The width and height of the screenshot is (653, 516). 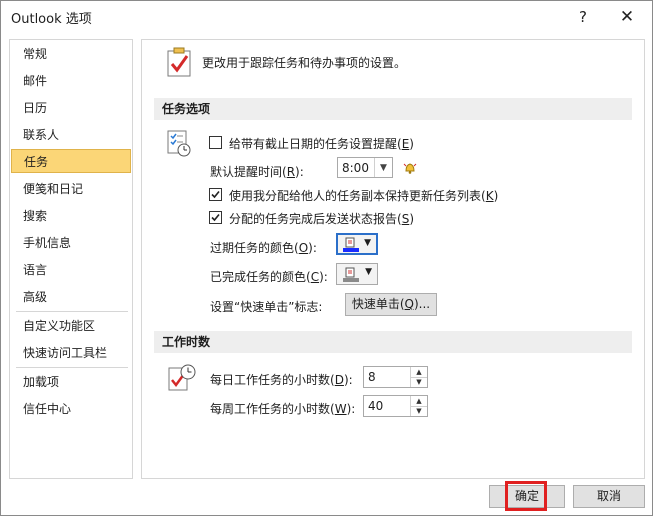 What do you see at coordinates (71, 108) in the screenshot?
I see `sidebar-item-calendar: 日历` at bounding box center [71, 108].